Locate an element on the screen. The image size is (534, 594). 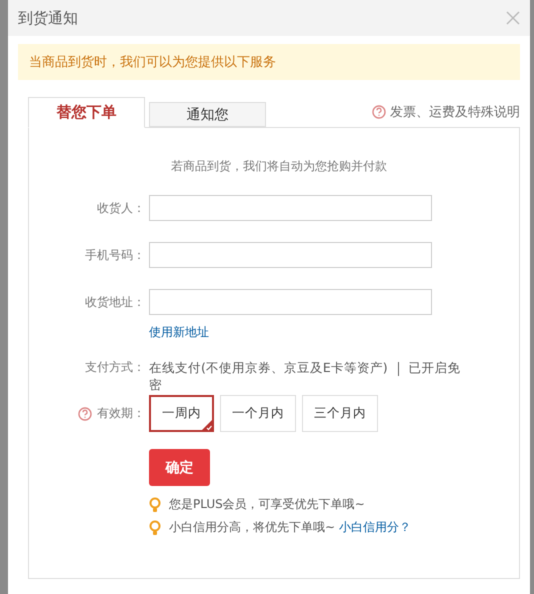
close-icon is located at coordinates (513, 18).